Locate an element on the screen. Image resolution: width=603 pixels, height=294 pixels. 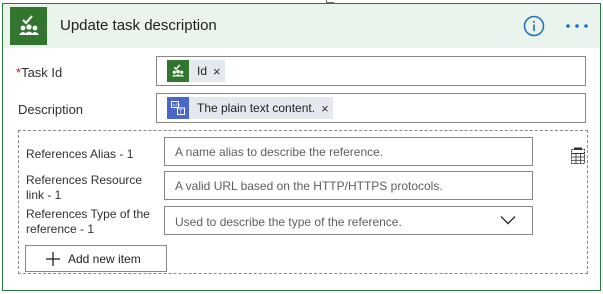
references-type-label: References Type of the reference - 1 is located at coordinates (88, 222).